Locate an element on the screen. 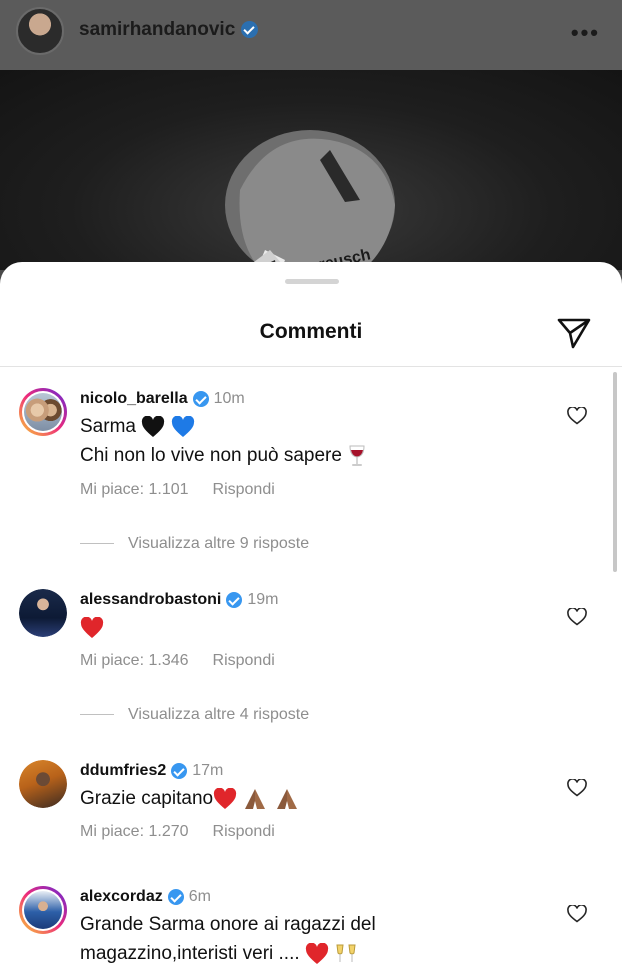 Image resolution: width=622 pixels, height=973 pixels. comment-time: 6m is located at coordinates (199, 896).